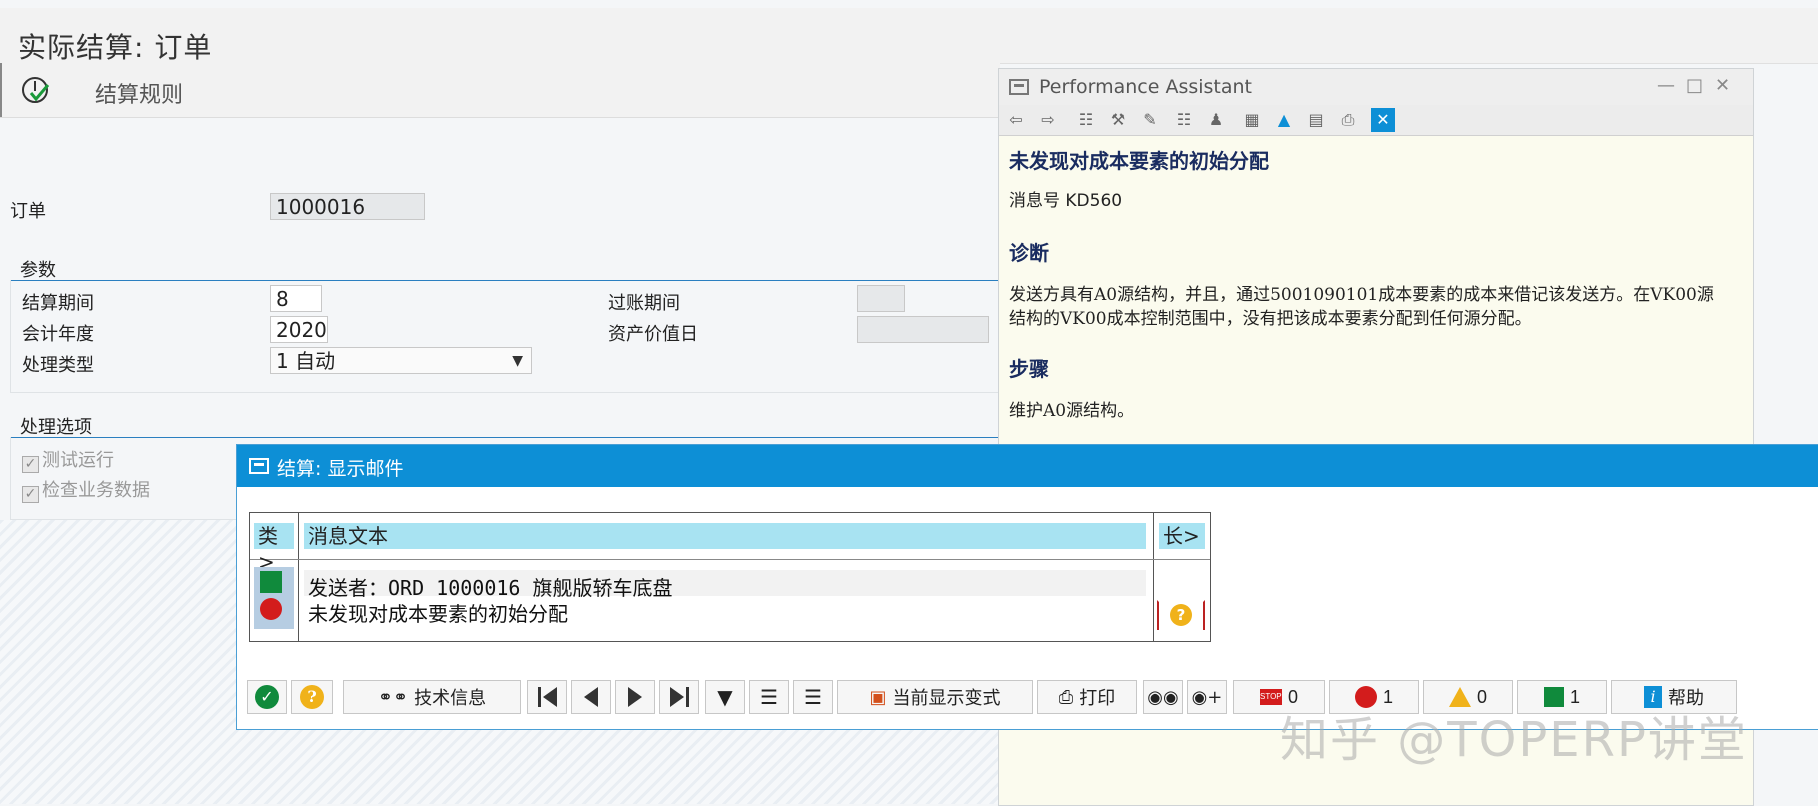 This screenshot has height=806, width=1818. I want to click on sort-descending-button: ☰, so click(813, 697).